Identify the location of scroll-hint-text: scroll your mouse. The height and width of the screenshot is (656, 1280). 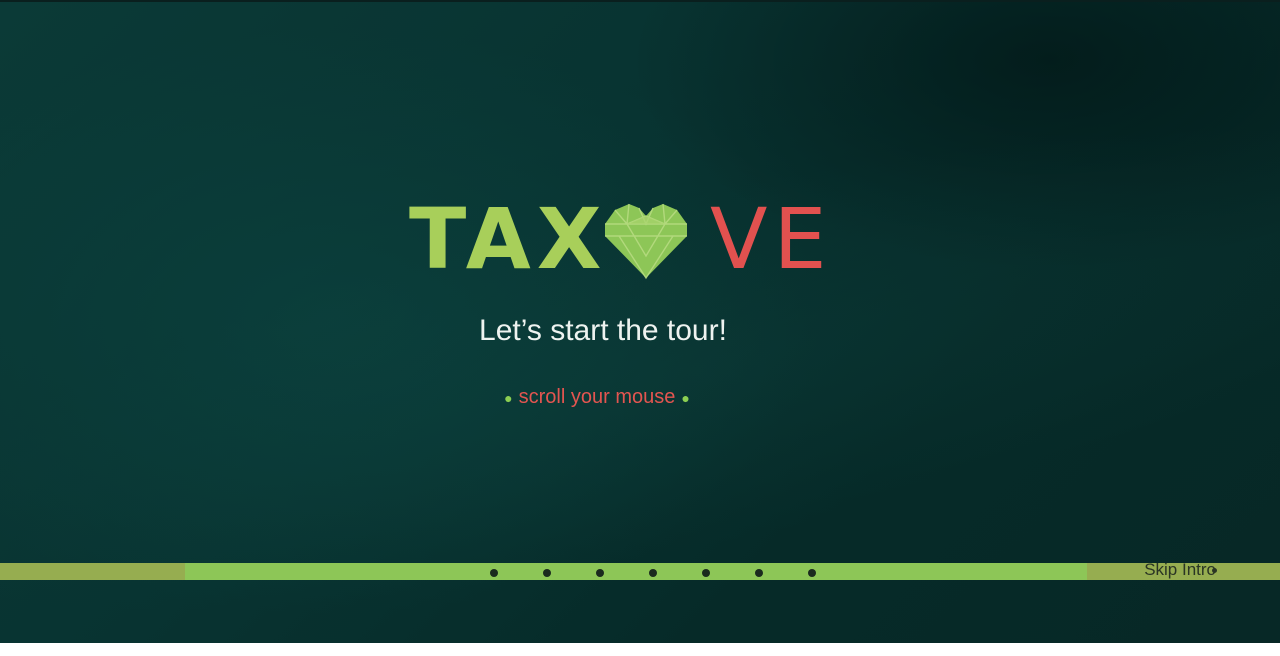
(597, 397).